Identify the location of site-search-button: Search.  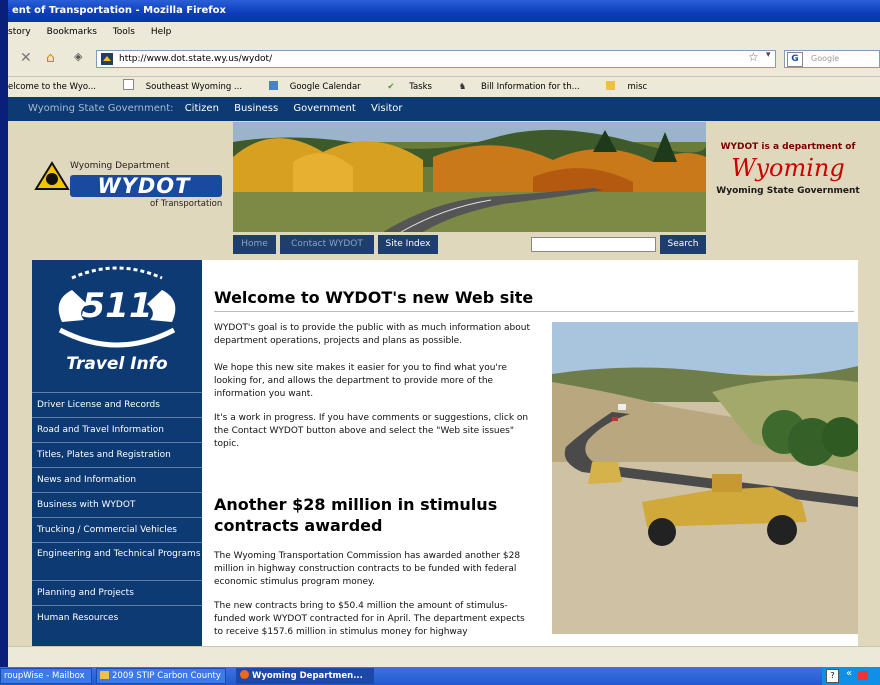
(683, 244).